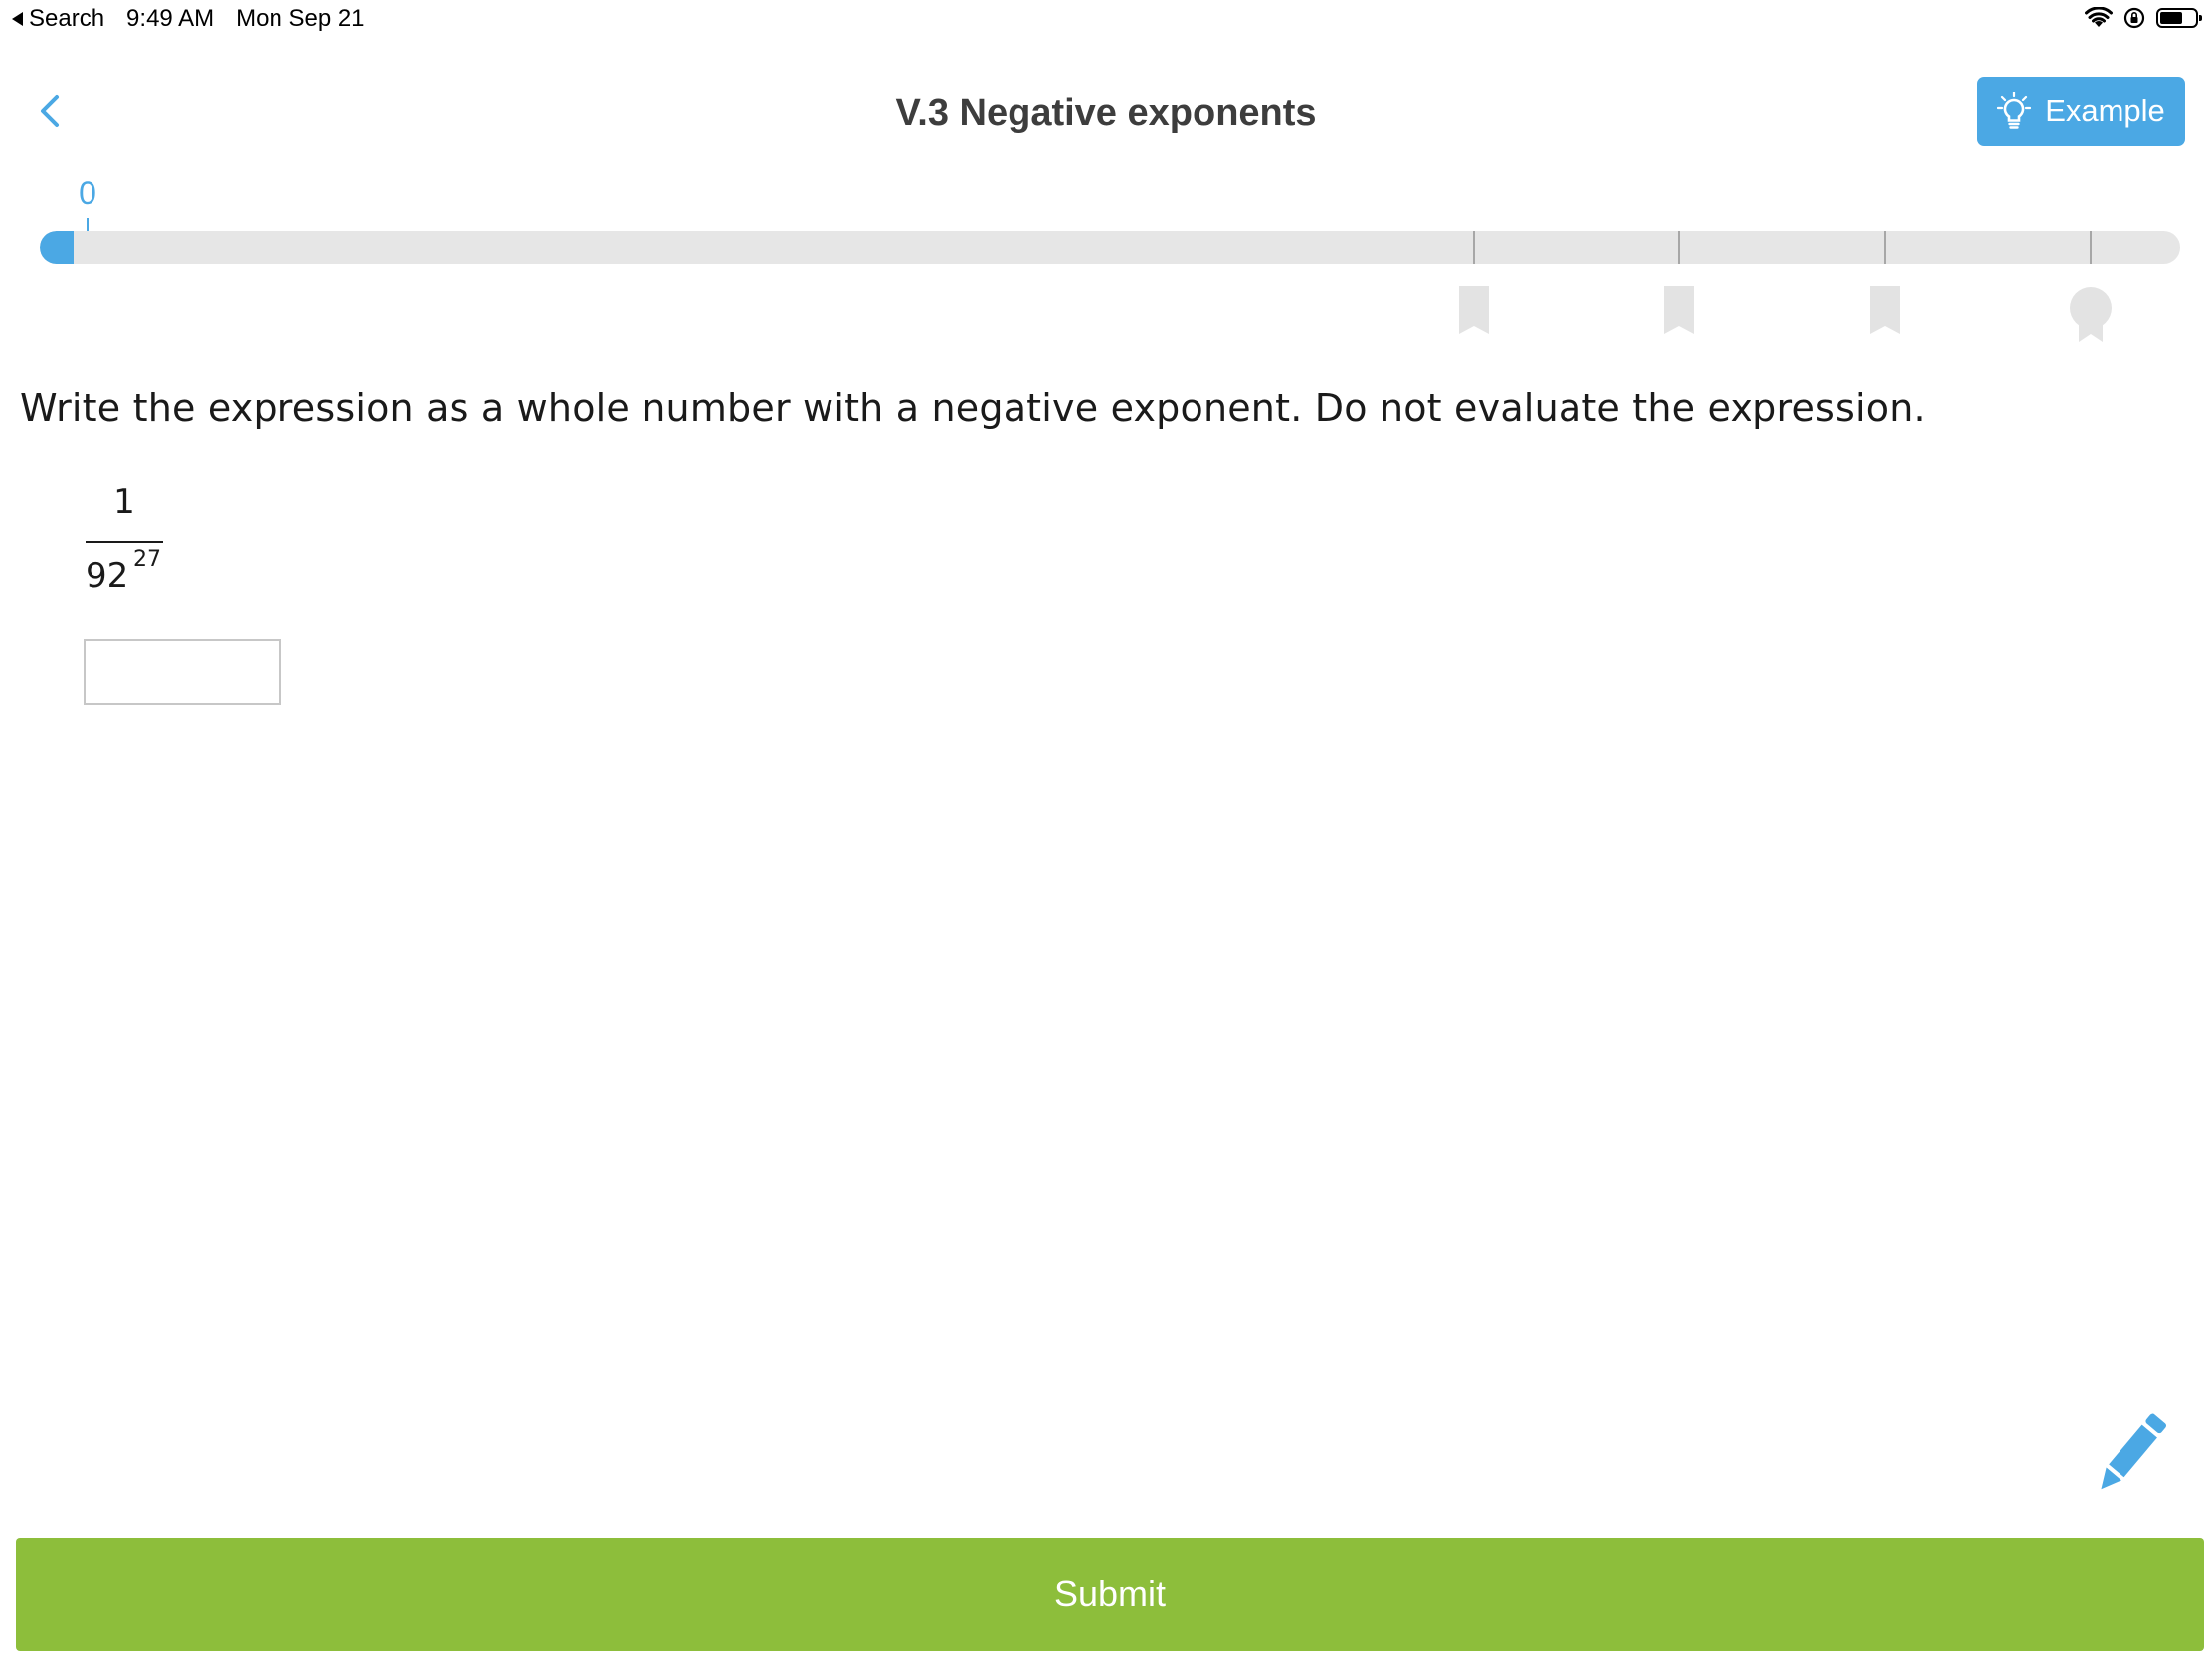 This screenshot has height=1659, width=2212. I want to click on example-button: Example, so click(2081, 111).